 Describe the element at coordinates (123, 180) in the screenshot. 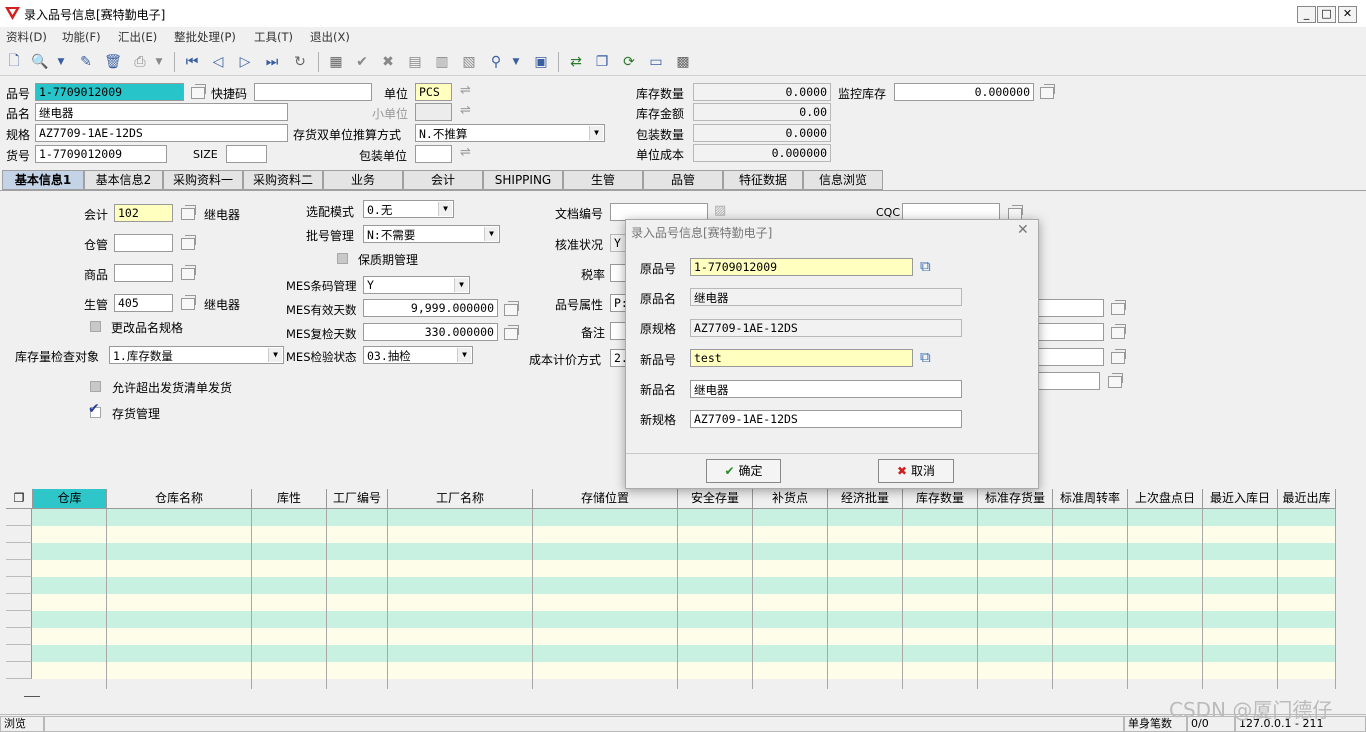

I see `tab-basic-info-2: 基本信息2` at that location.